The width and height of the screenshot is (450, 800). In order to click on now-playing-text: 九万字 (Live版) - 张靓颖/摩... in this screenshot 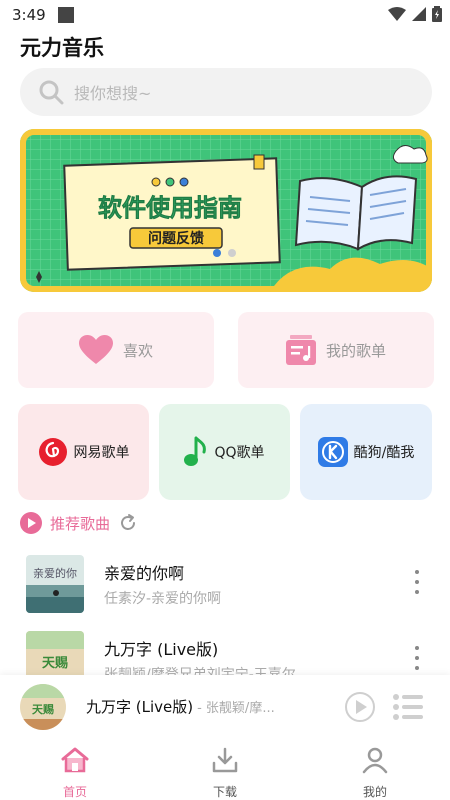, I will do `click(186, 706)`.